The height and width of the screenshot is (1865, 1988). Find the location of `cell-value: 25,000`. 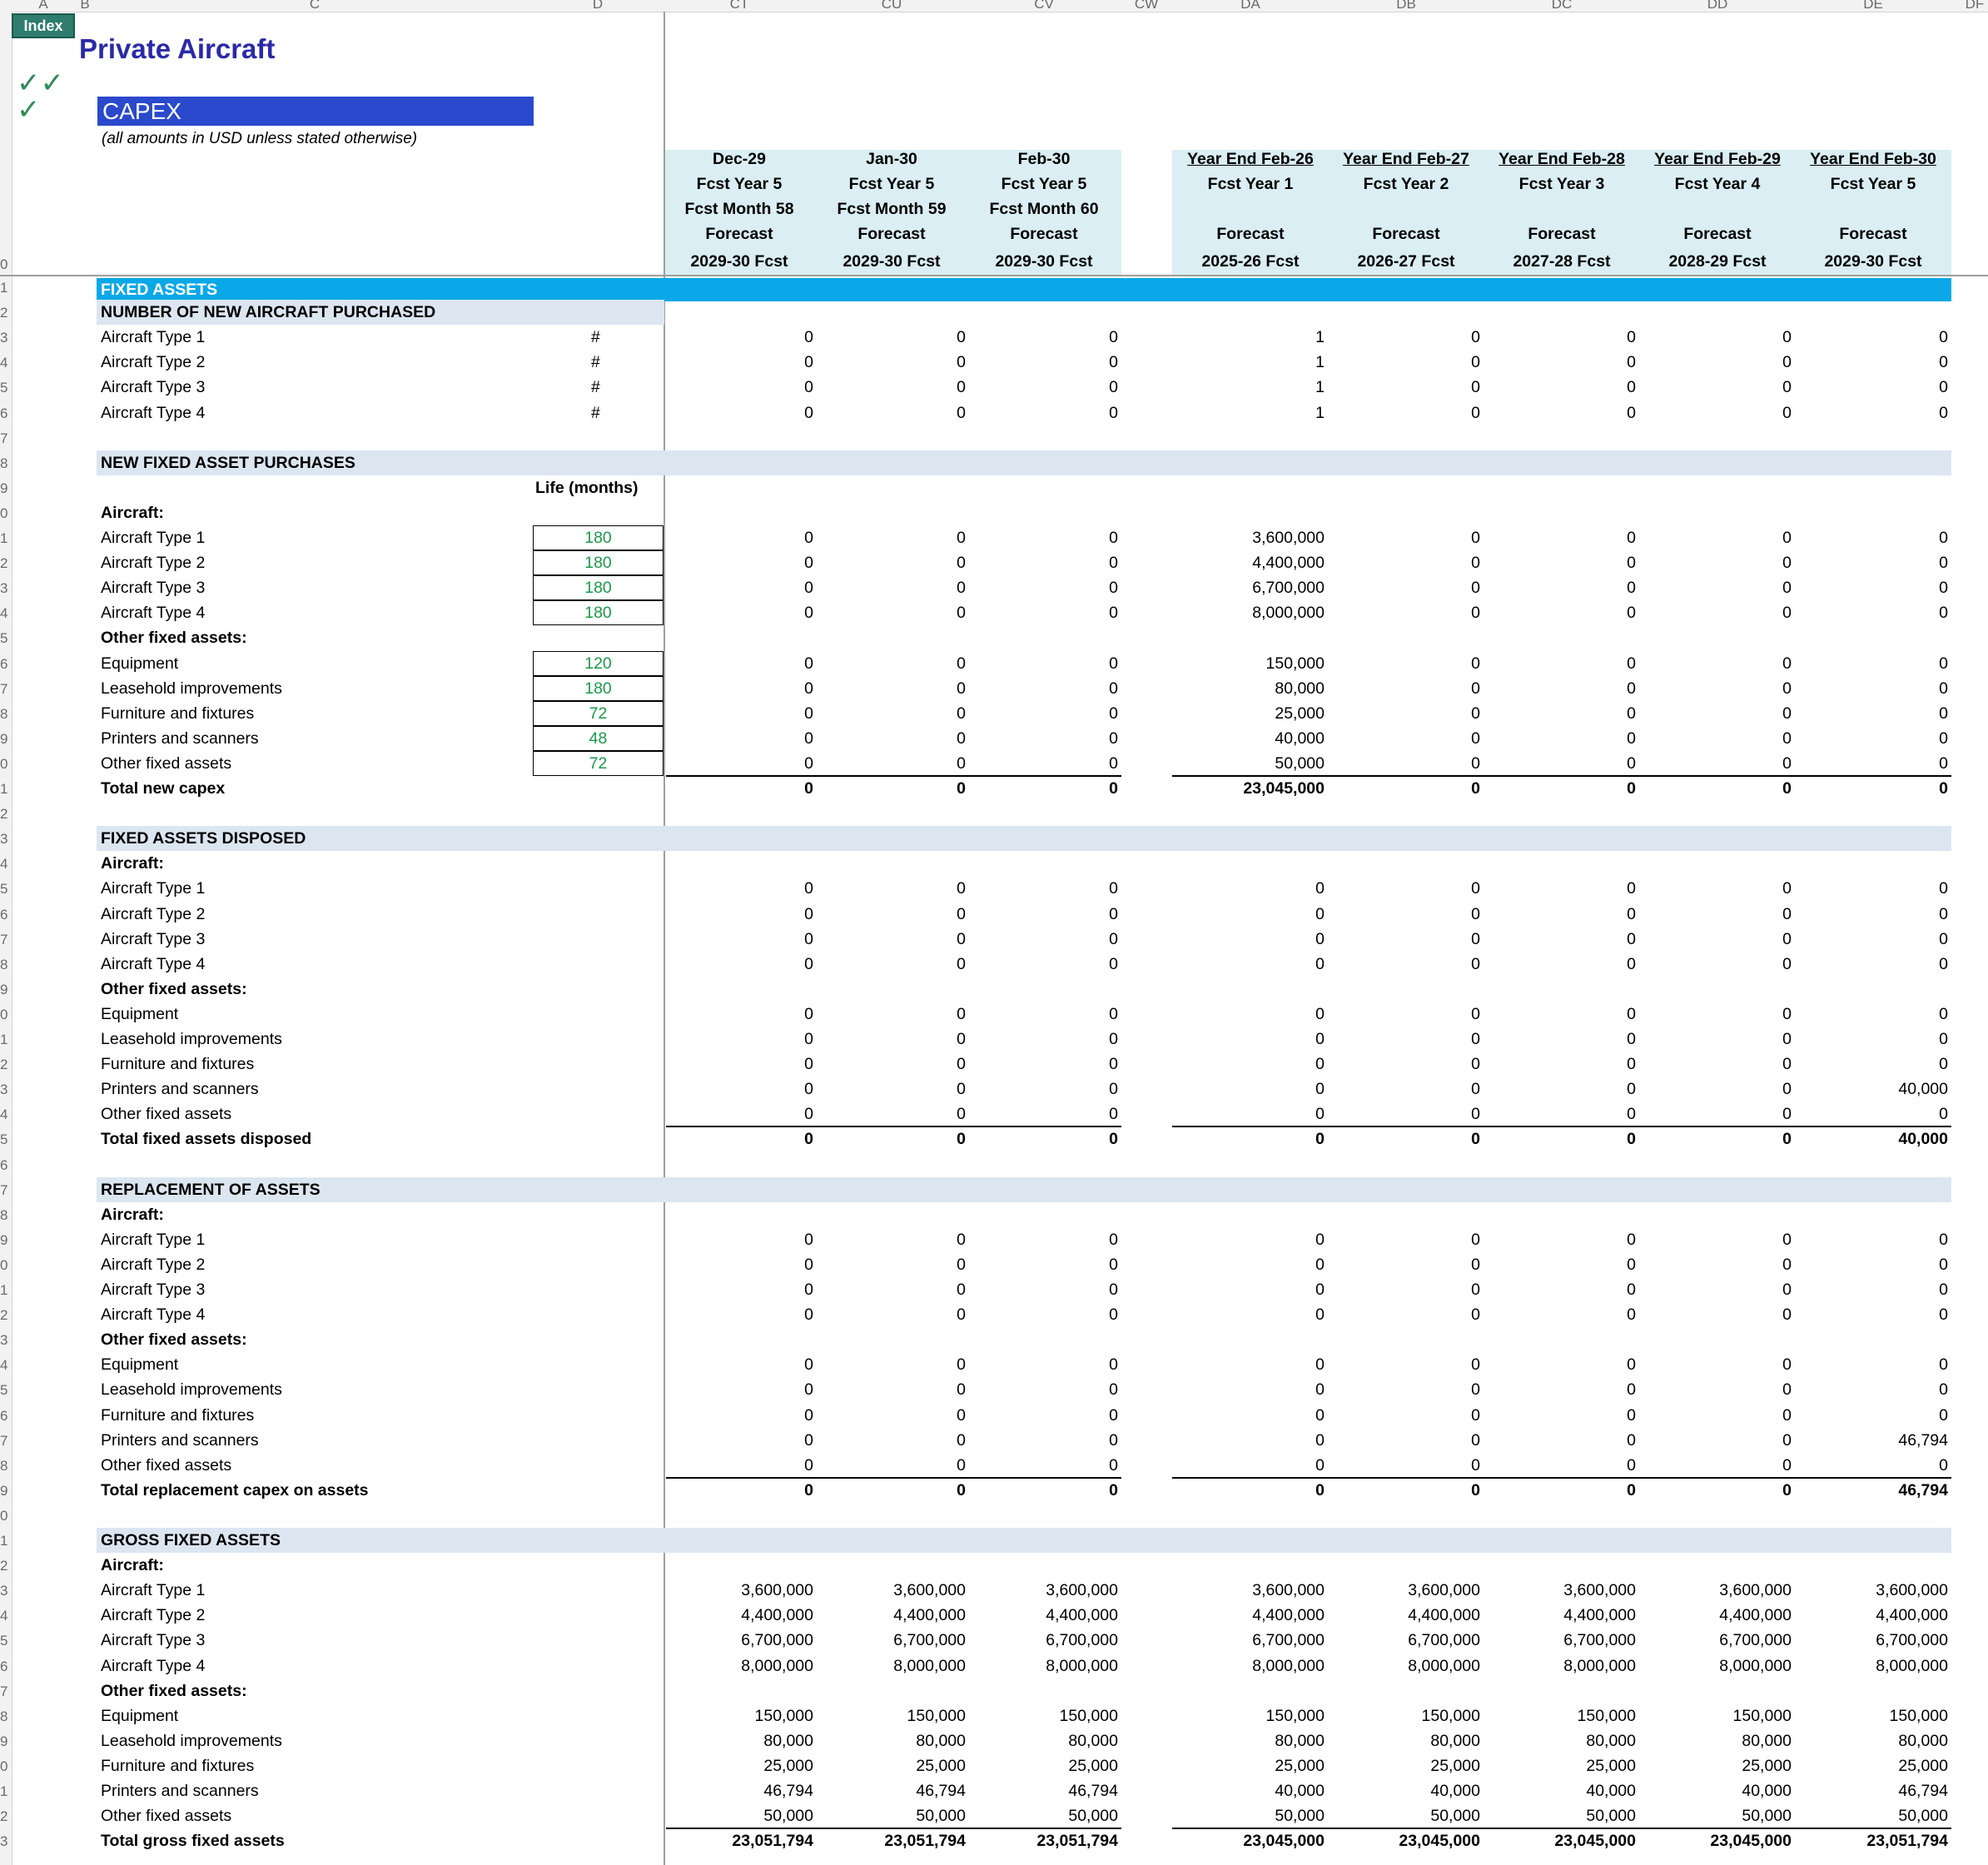

cell-value: 25,000 is located at coordinates (1717, 1765).